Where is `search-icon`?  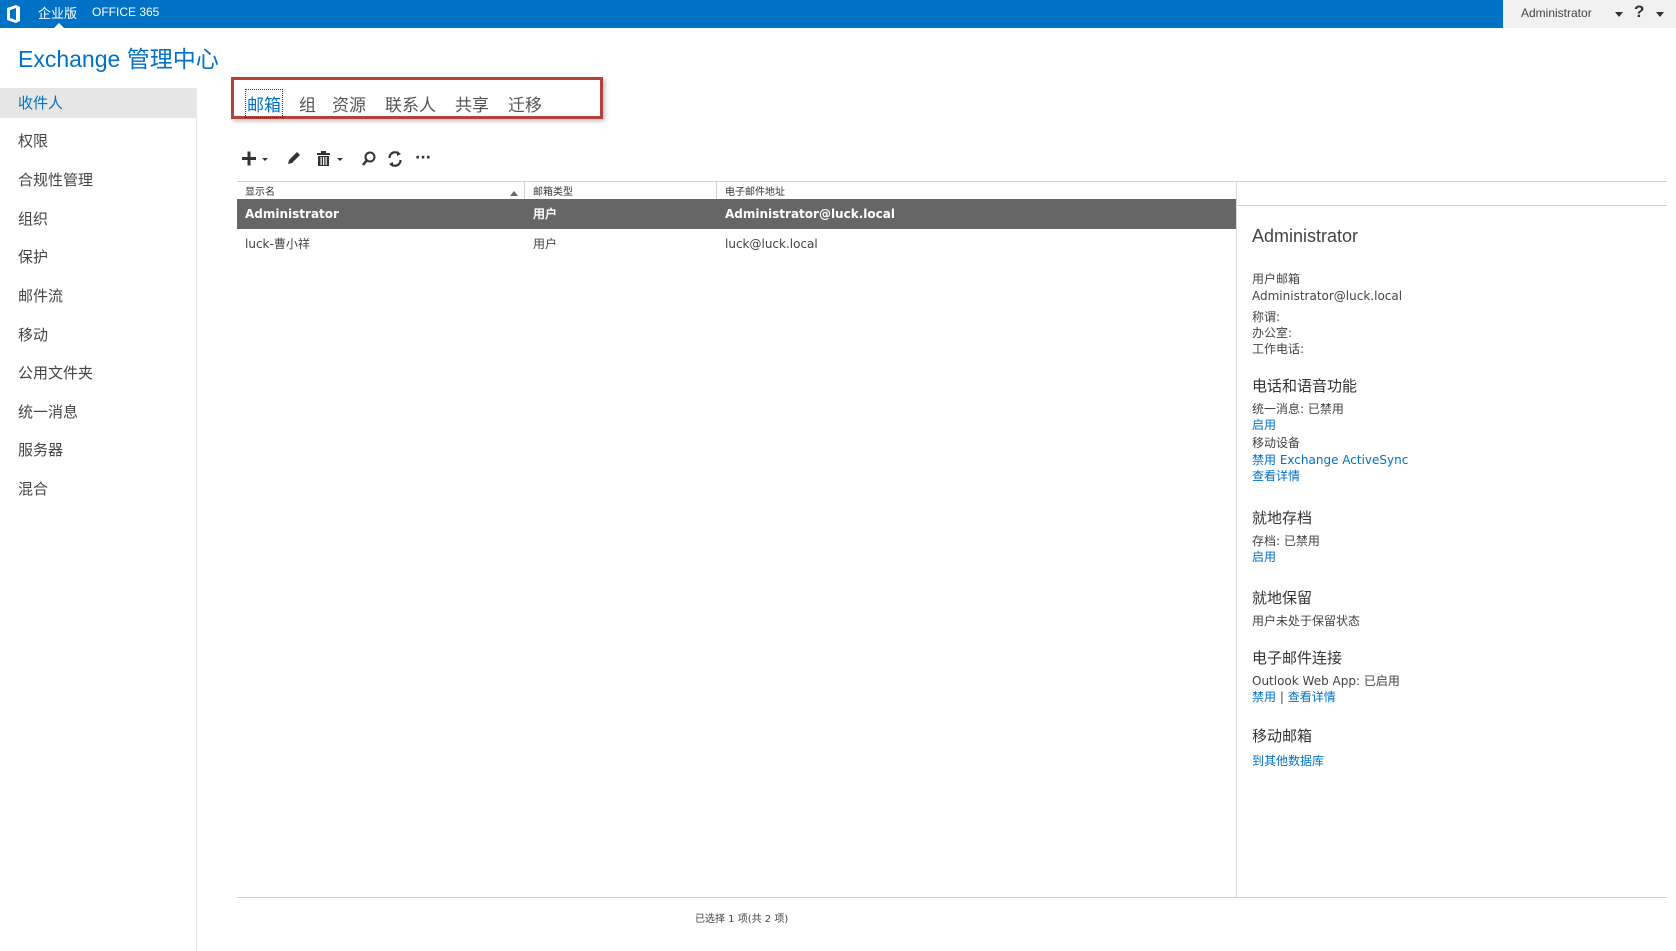
search-icon is located at coordinates (369, 158).